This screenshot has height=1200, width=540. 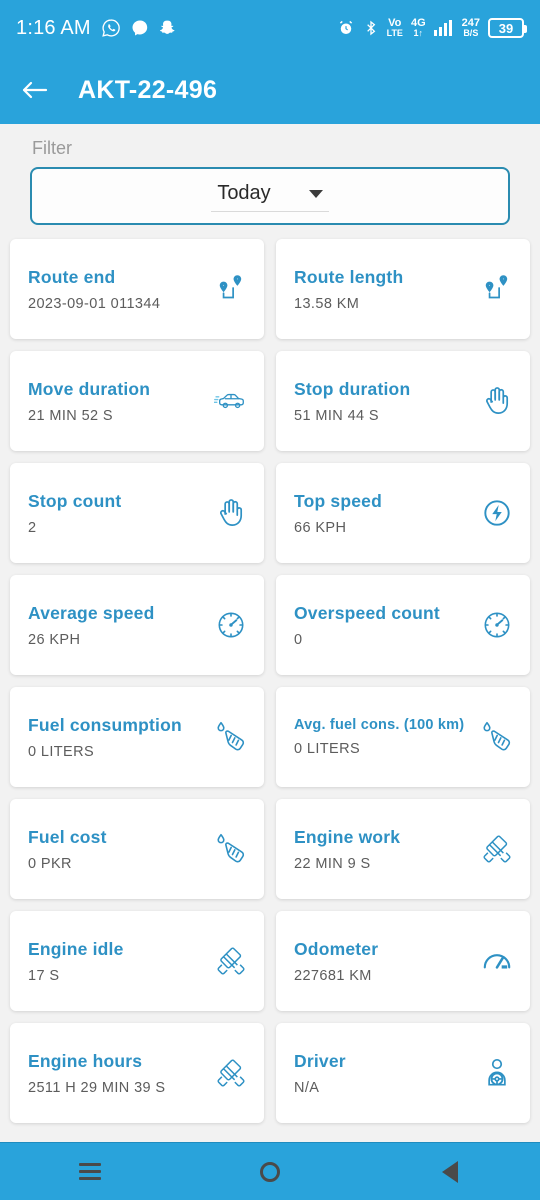 What do you see at coordinates (85, 1060) in the screenshot?
I see `stat-card-title: Engine hours` at bounding box center [85, 1060].